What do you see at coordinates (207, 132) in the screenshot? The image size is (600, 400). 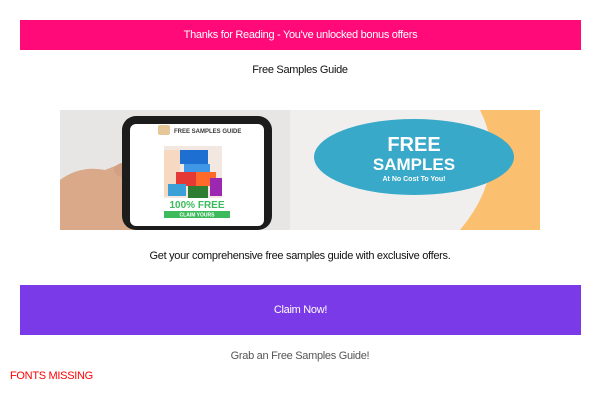 I see `phone-header-text: FREE SAMPLES GUIDE` at bounding box center [207, 132].